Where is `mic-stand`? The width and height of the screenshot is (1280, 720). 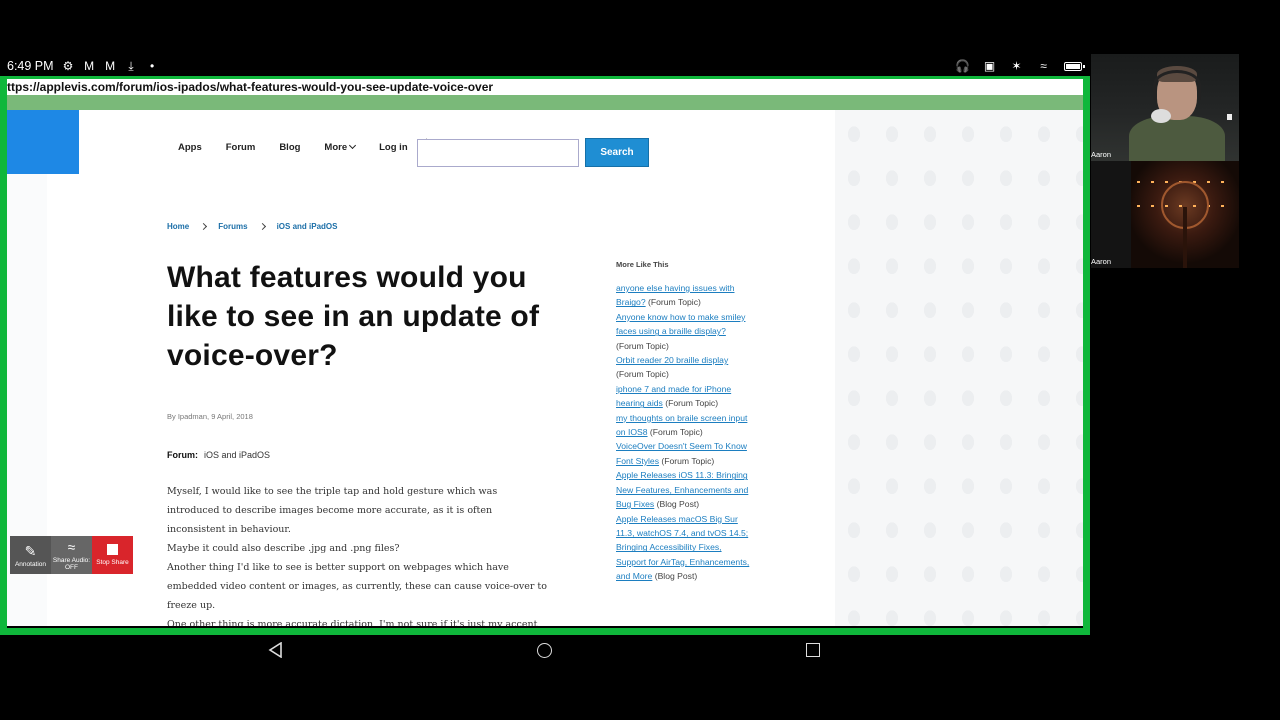
mic-stand is located at coordinates (1185, 237).